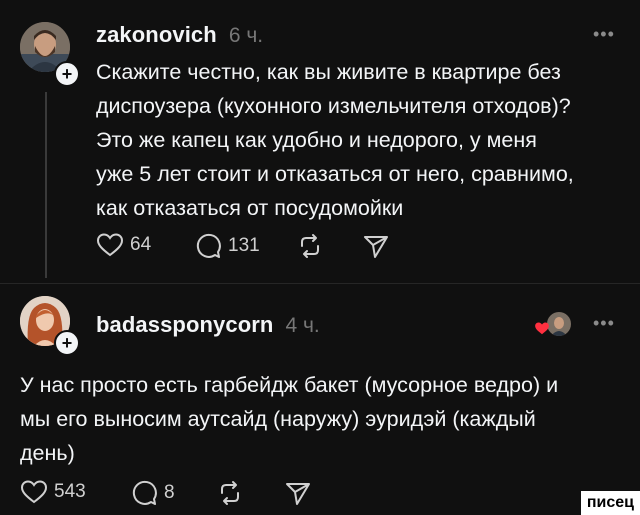 Image resolution: width=640 pixels, height=515 pixels. What do you see at coordinates (554, 324) in the screenshot?
I see `liked-by-author-badge` at bounding box center [554, 324].